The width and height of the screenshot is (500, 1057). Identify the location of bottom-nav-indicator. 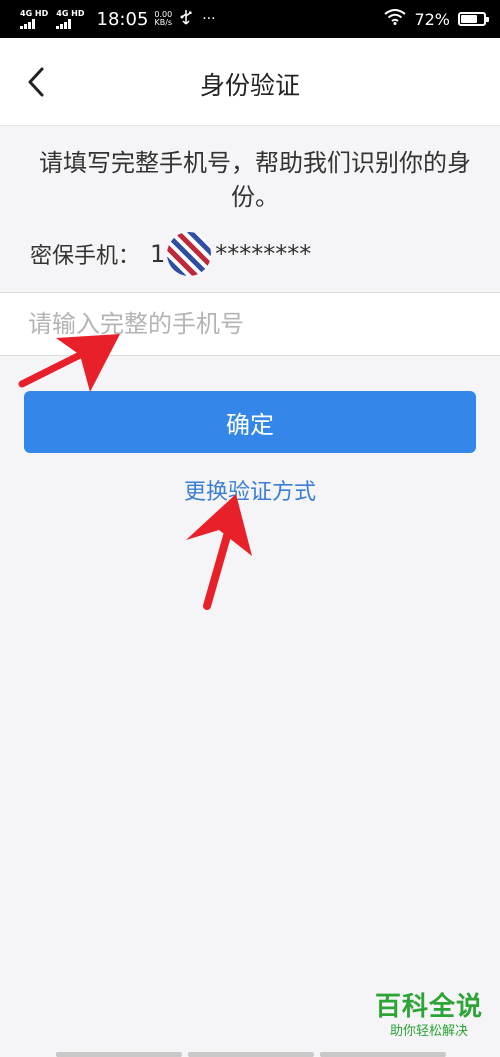
(251, 1054).